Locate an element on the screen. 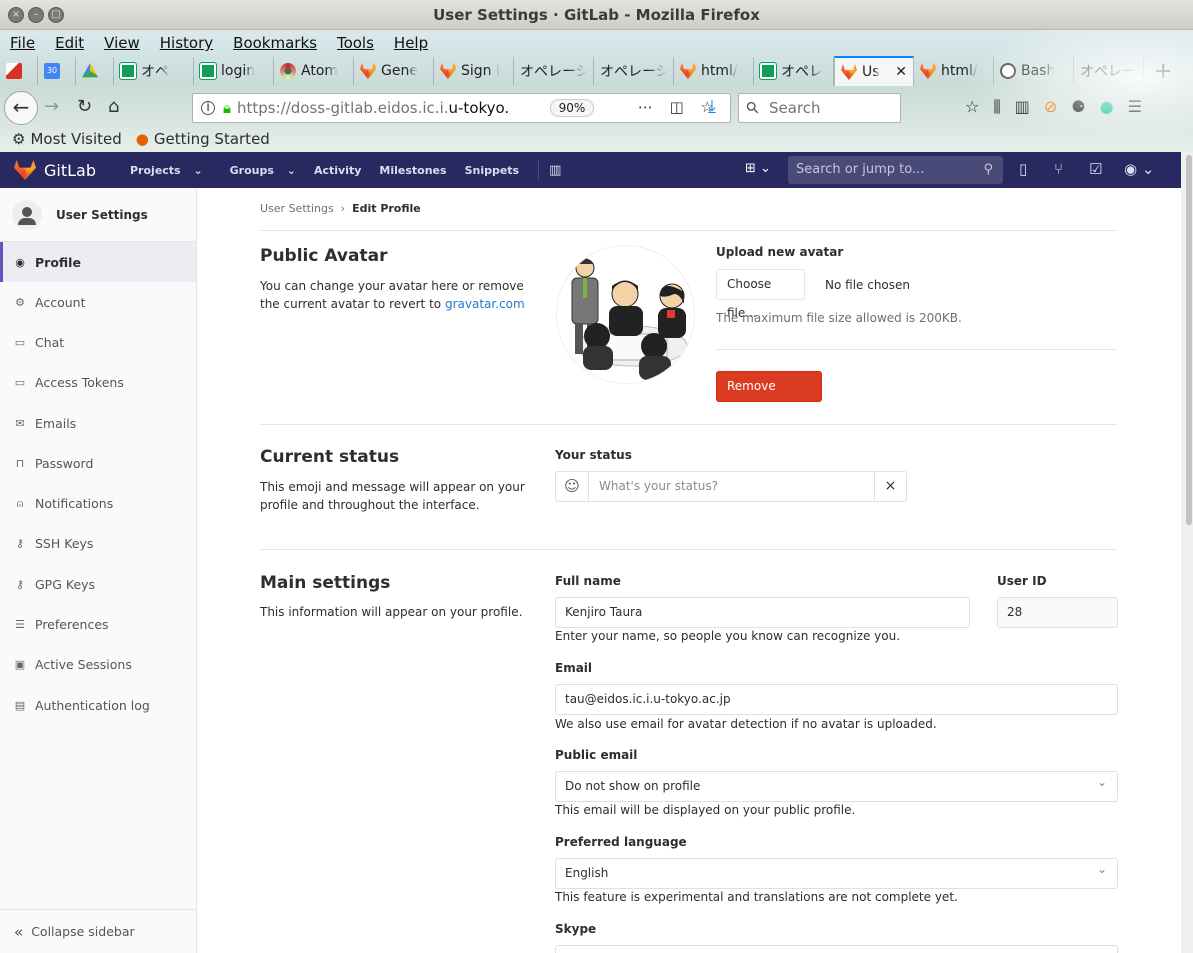 This screenshot has height=953, width=1193. remove-avatar-button: Remove avatar is located at coordinates (769, 396).